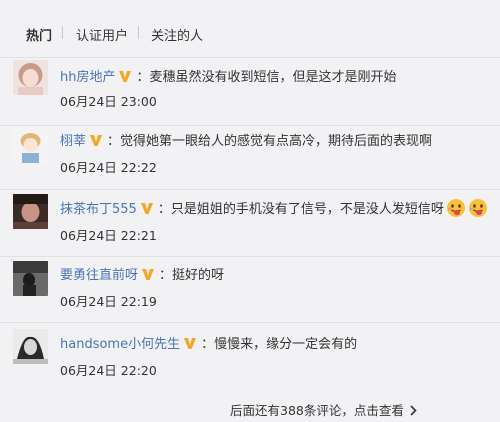 Image resolution: width=500 pixels, height=422 pixels. I want to click on username-link: 栩莘, so click(73, 141).